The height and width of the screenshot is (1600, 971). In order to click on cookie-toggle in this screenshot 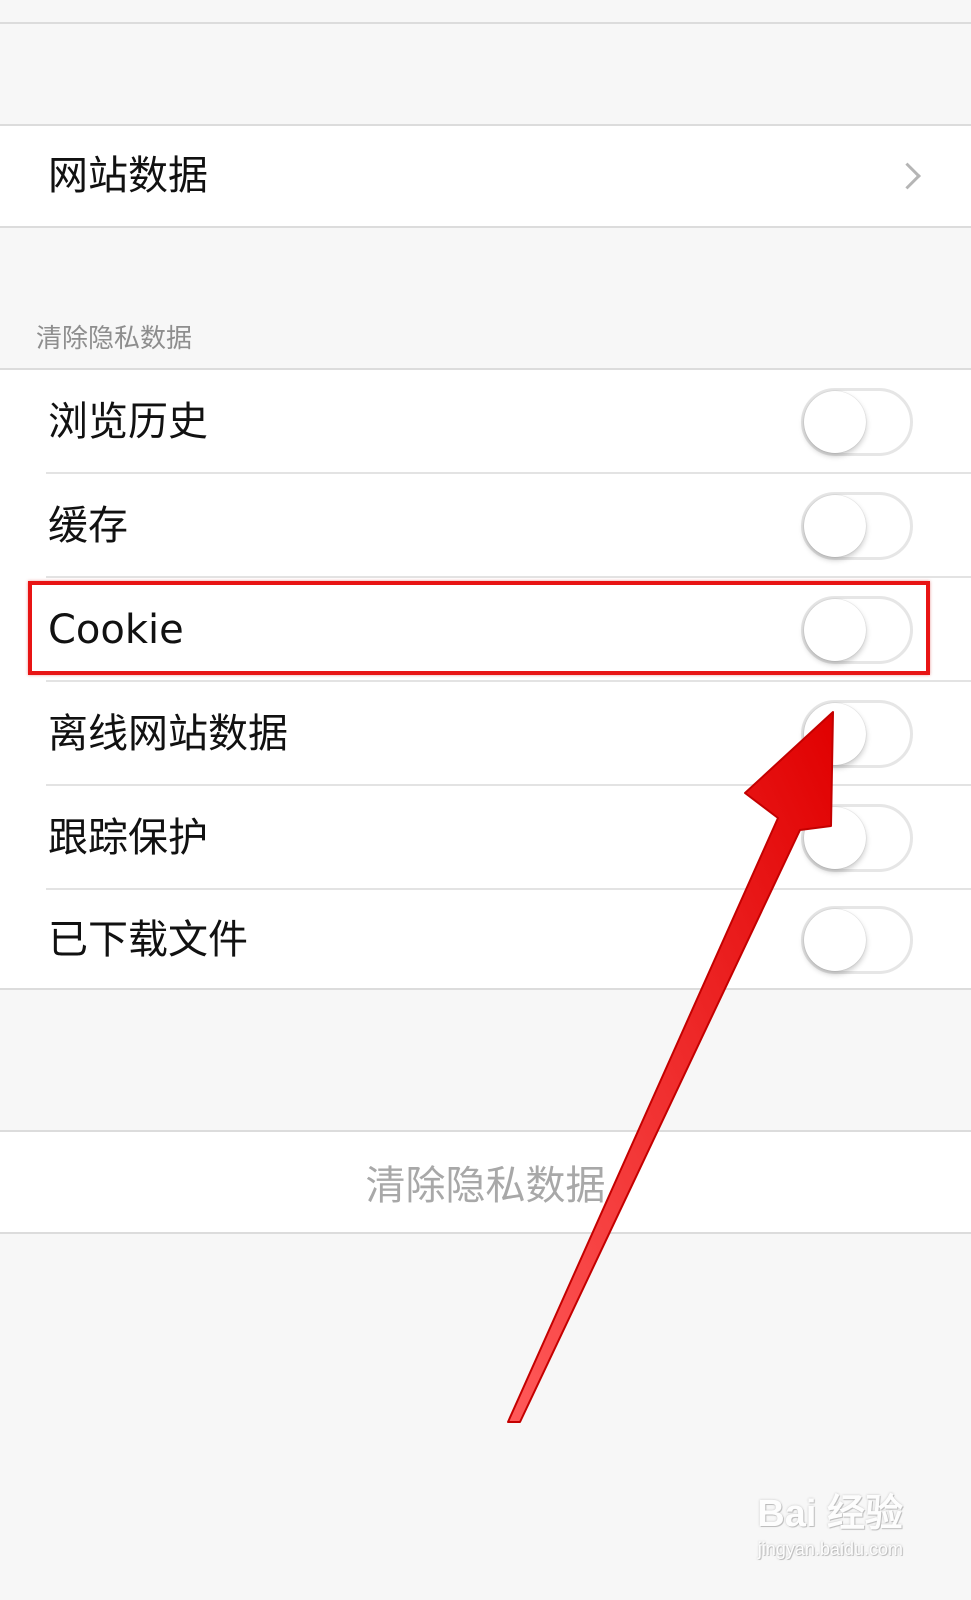, I will do `click(857, 630)`.